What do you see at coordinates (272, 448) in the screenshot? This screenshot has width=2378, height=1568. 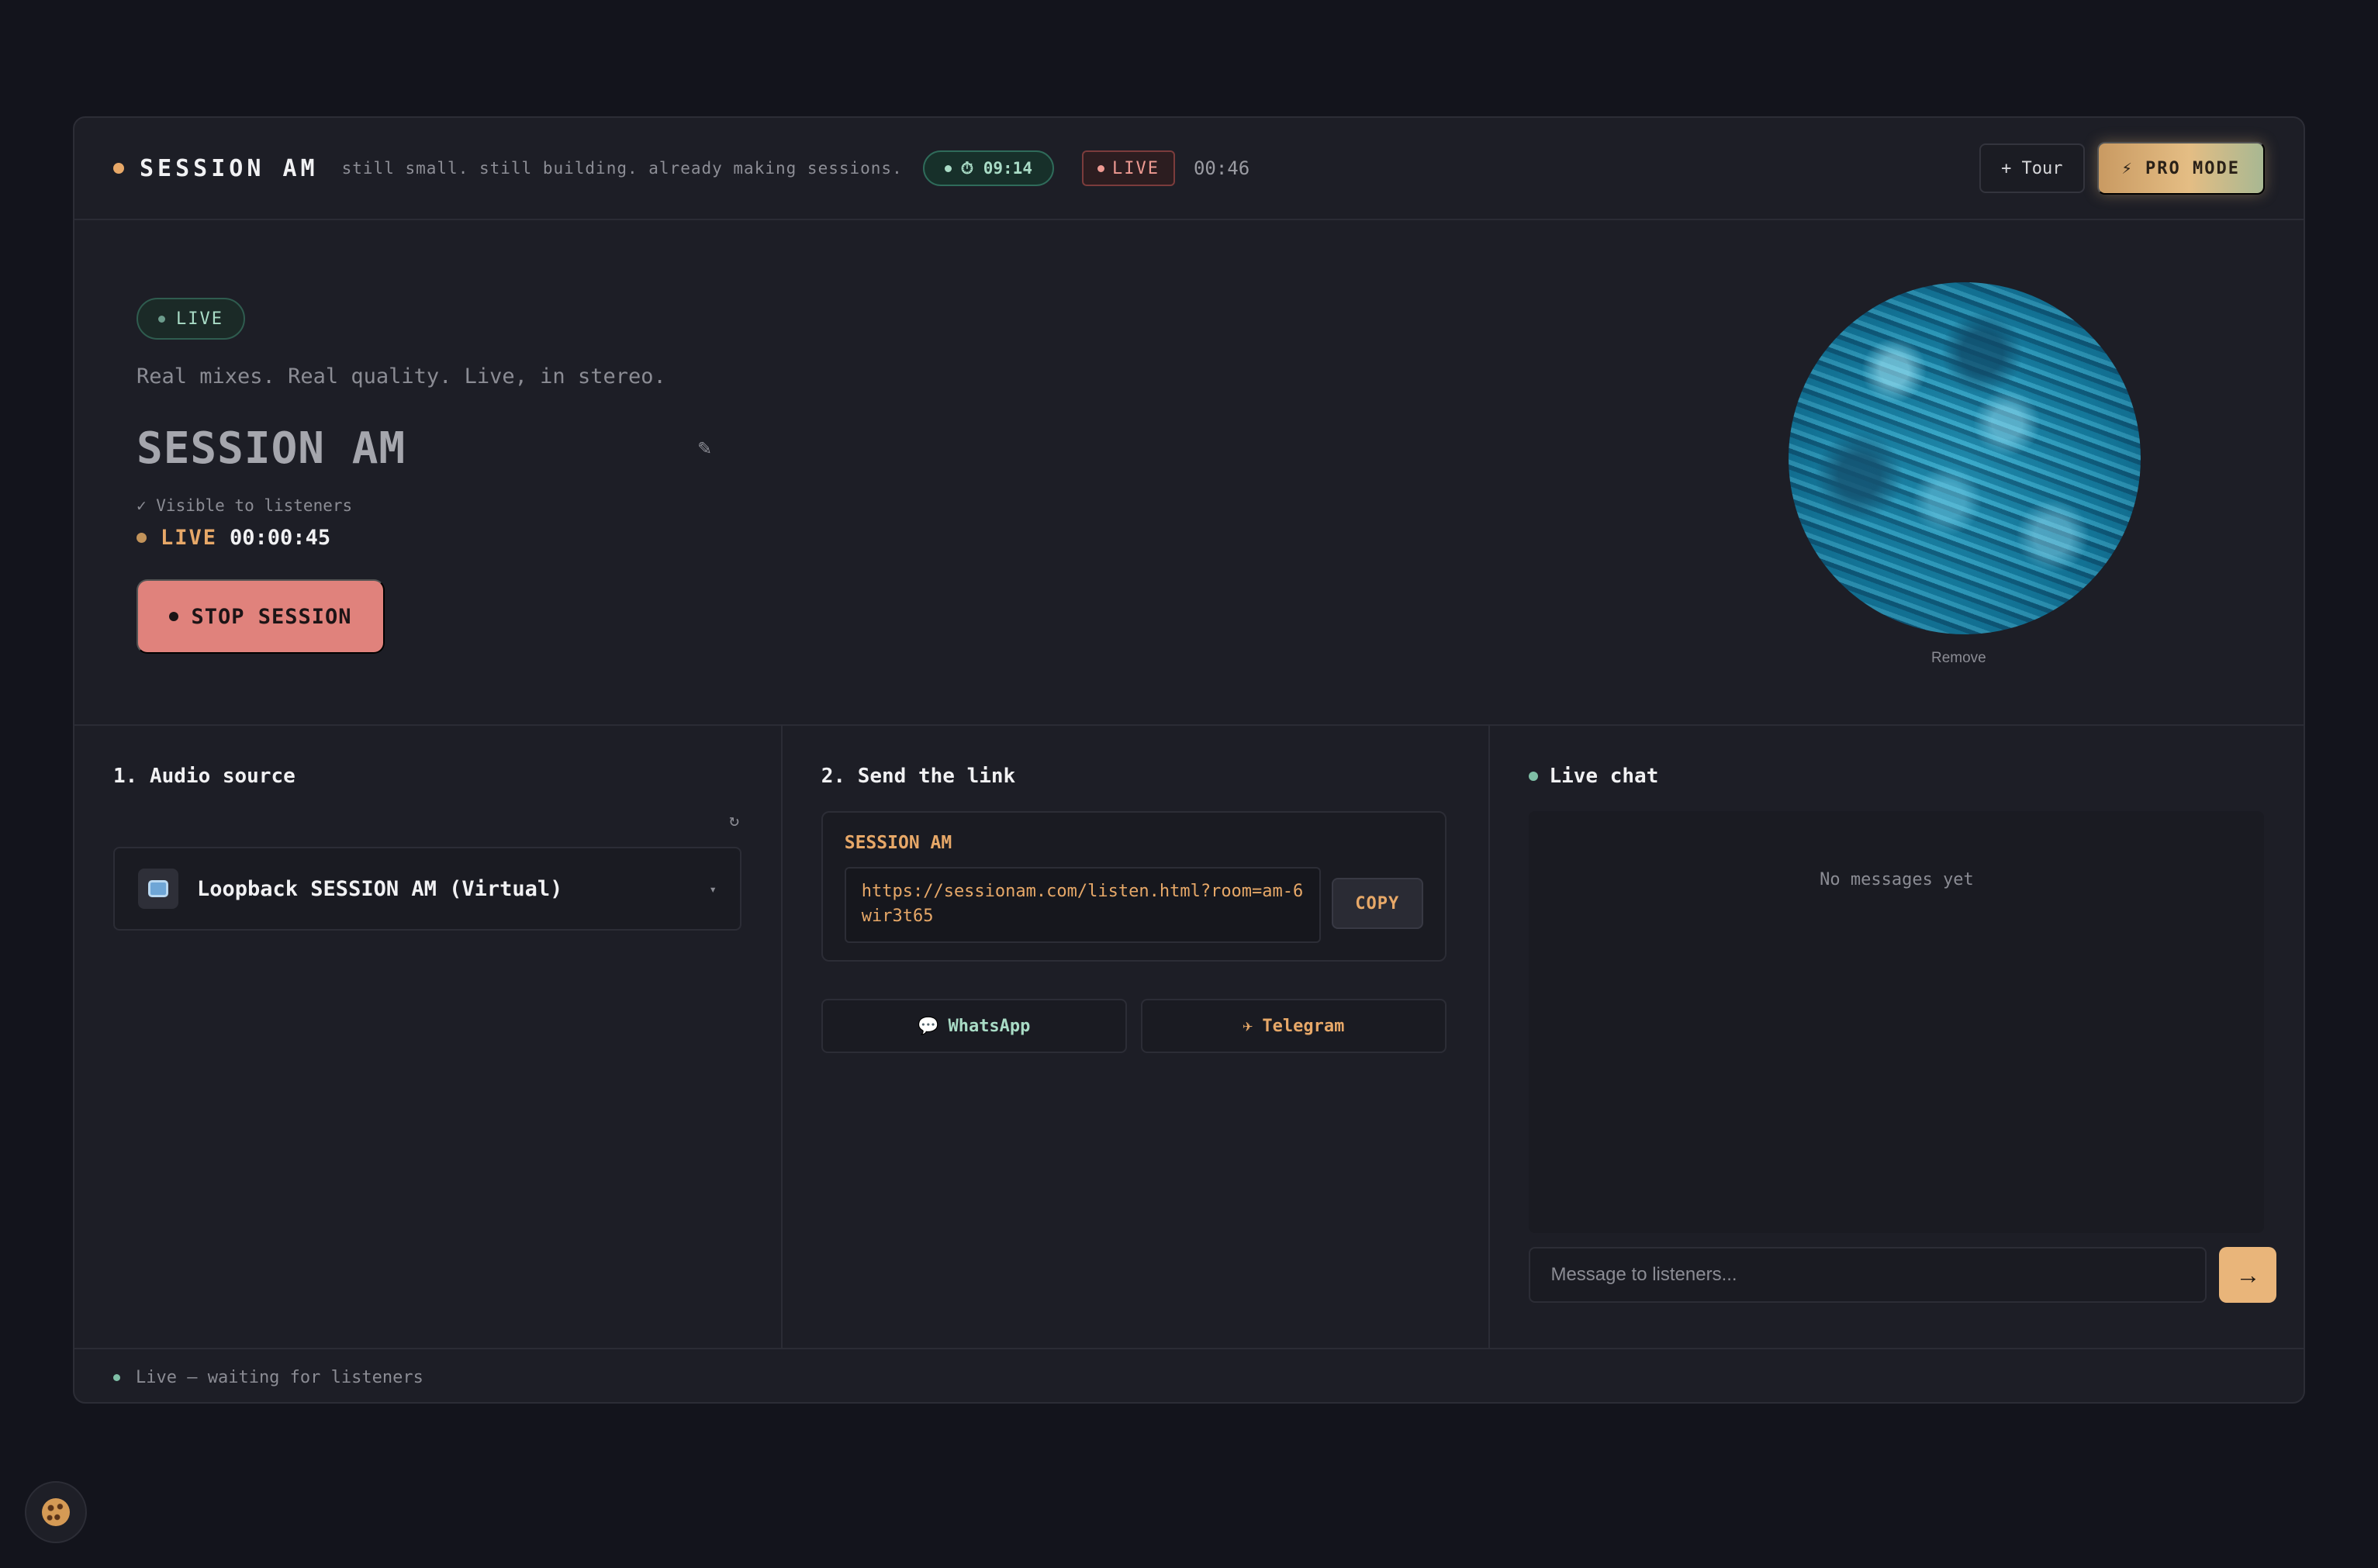 I see `session-title: SESSION AM` at bounding box center [272, 448].